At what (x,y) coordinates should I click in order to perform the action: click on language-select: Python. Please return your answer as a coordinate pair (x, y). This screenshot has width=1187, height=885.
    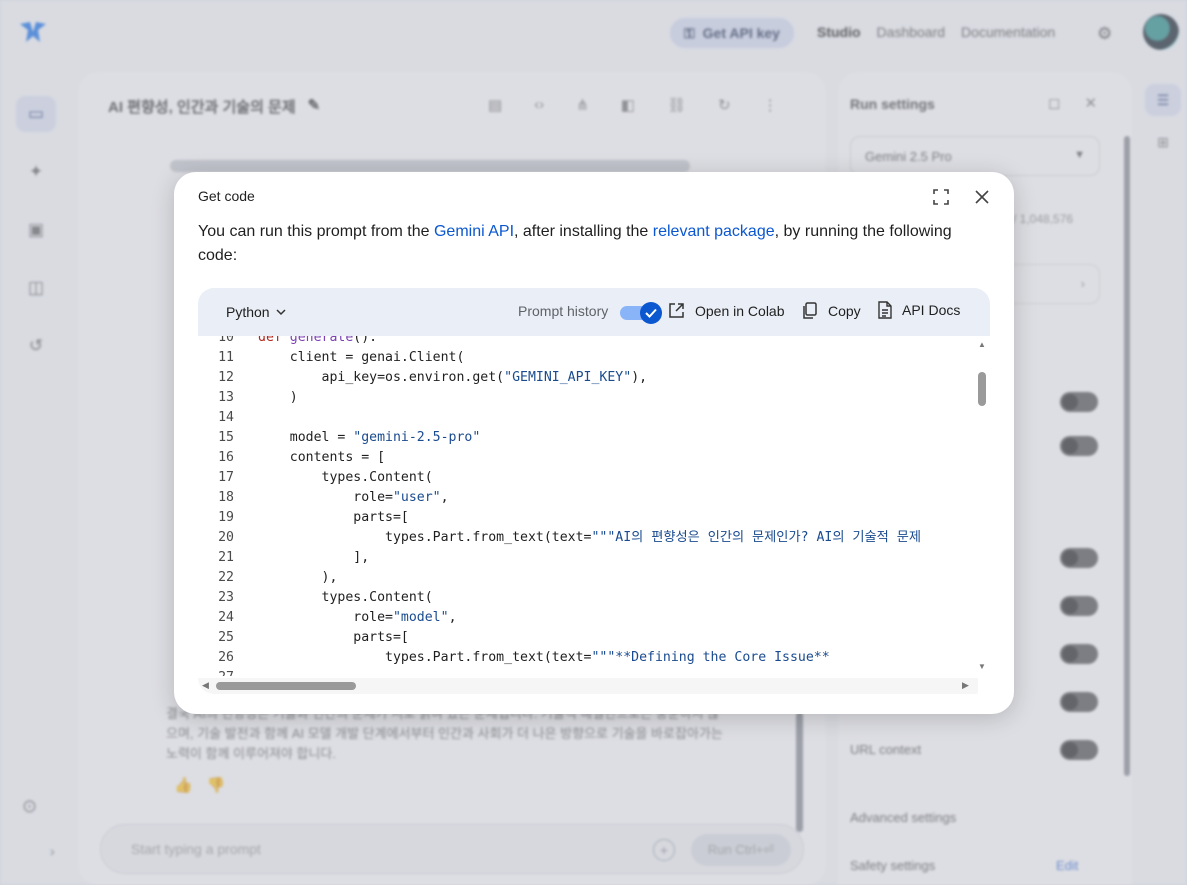
    Looking at the image, I should click on (256, 312).